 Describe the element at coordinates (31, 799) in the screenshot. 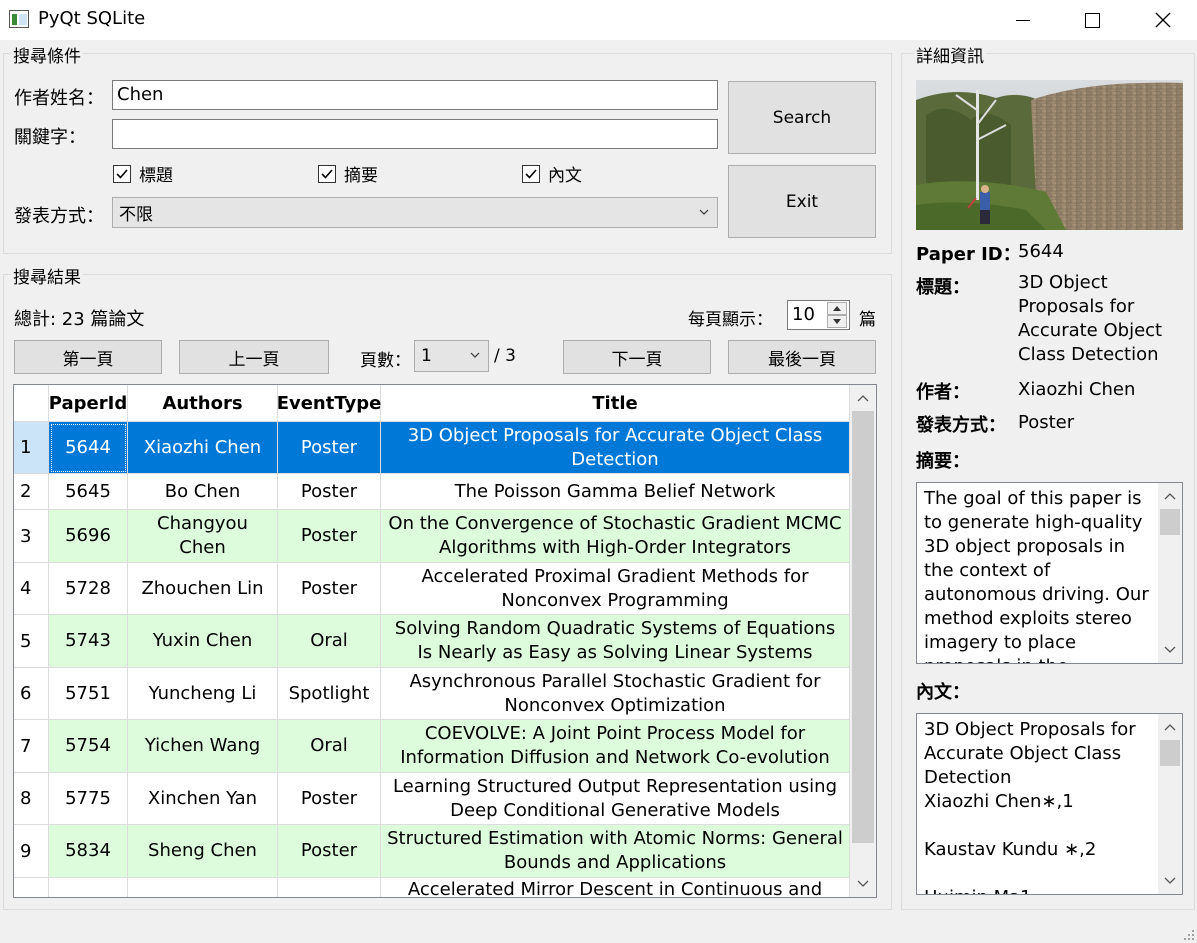

I see `row-number: 8` at that location.